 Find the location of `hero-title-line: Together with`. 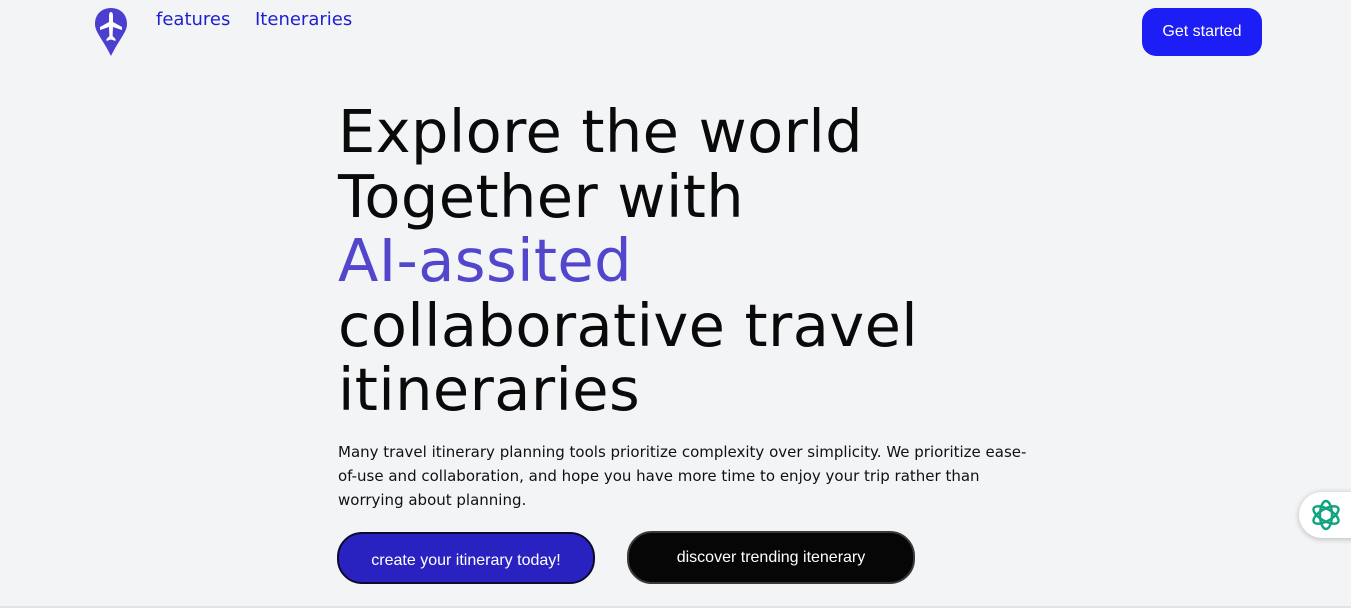

hero-title-line: Together with is located at coordinates (541, 196).